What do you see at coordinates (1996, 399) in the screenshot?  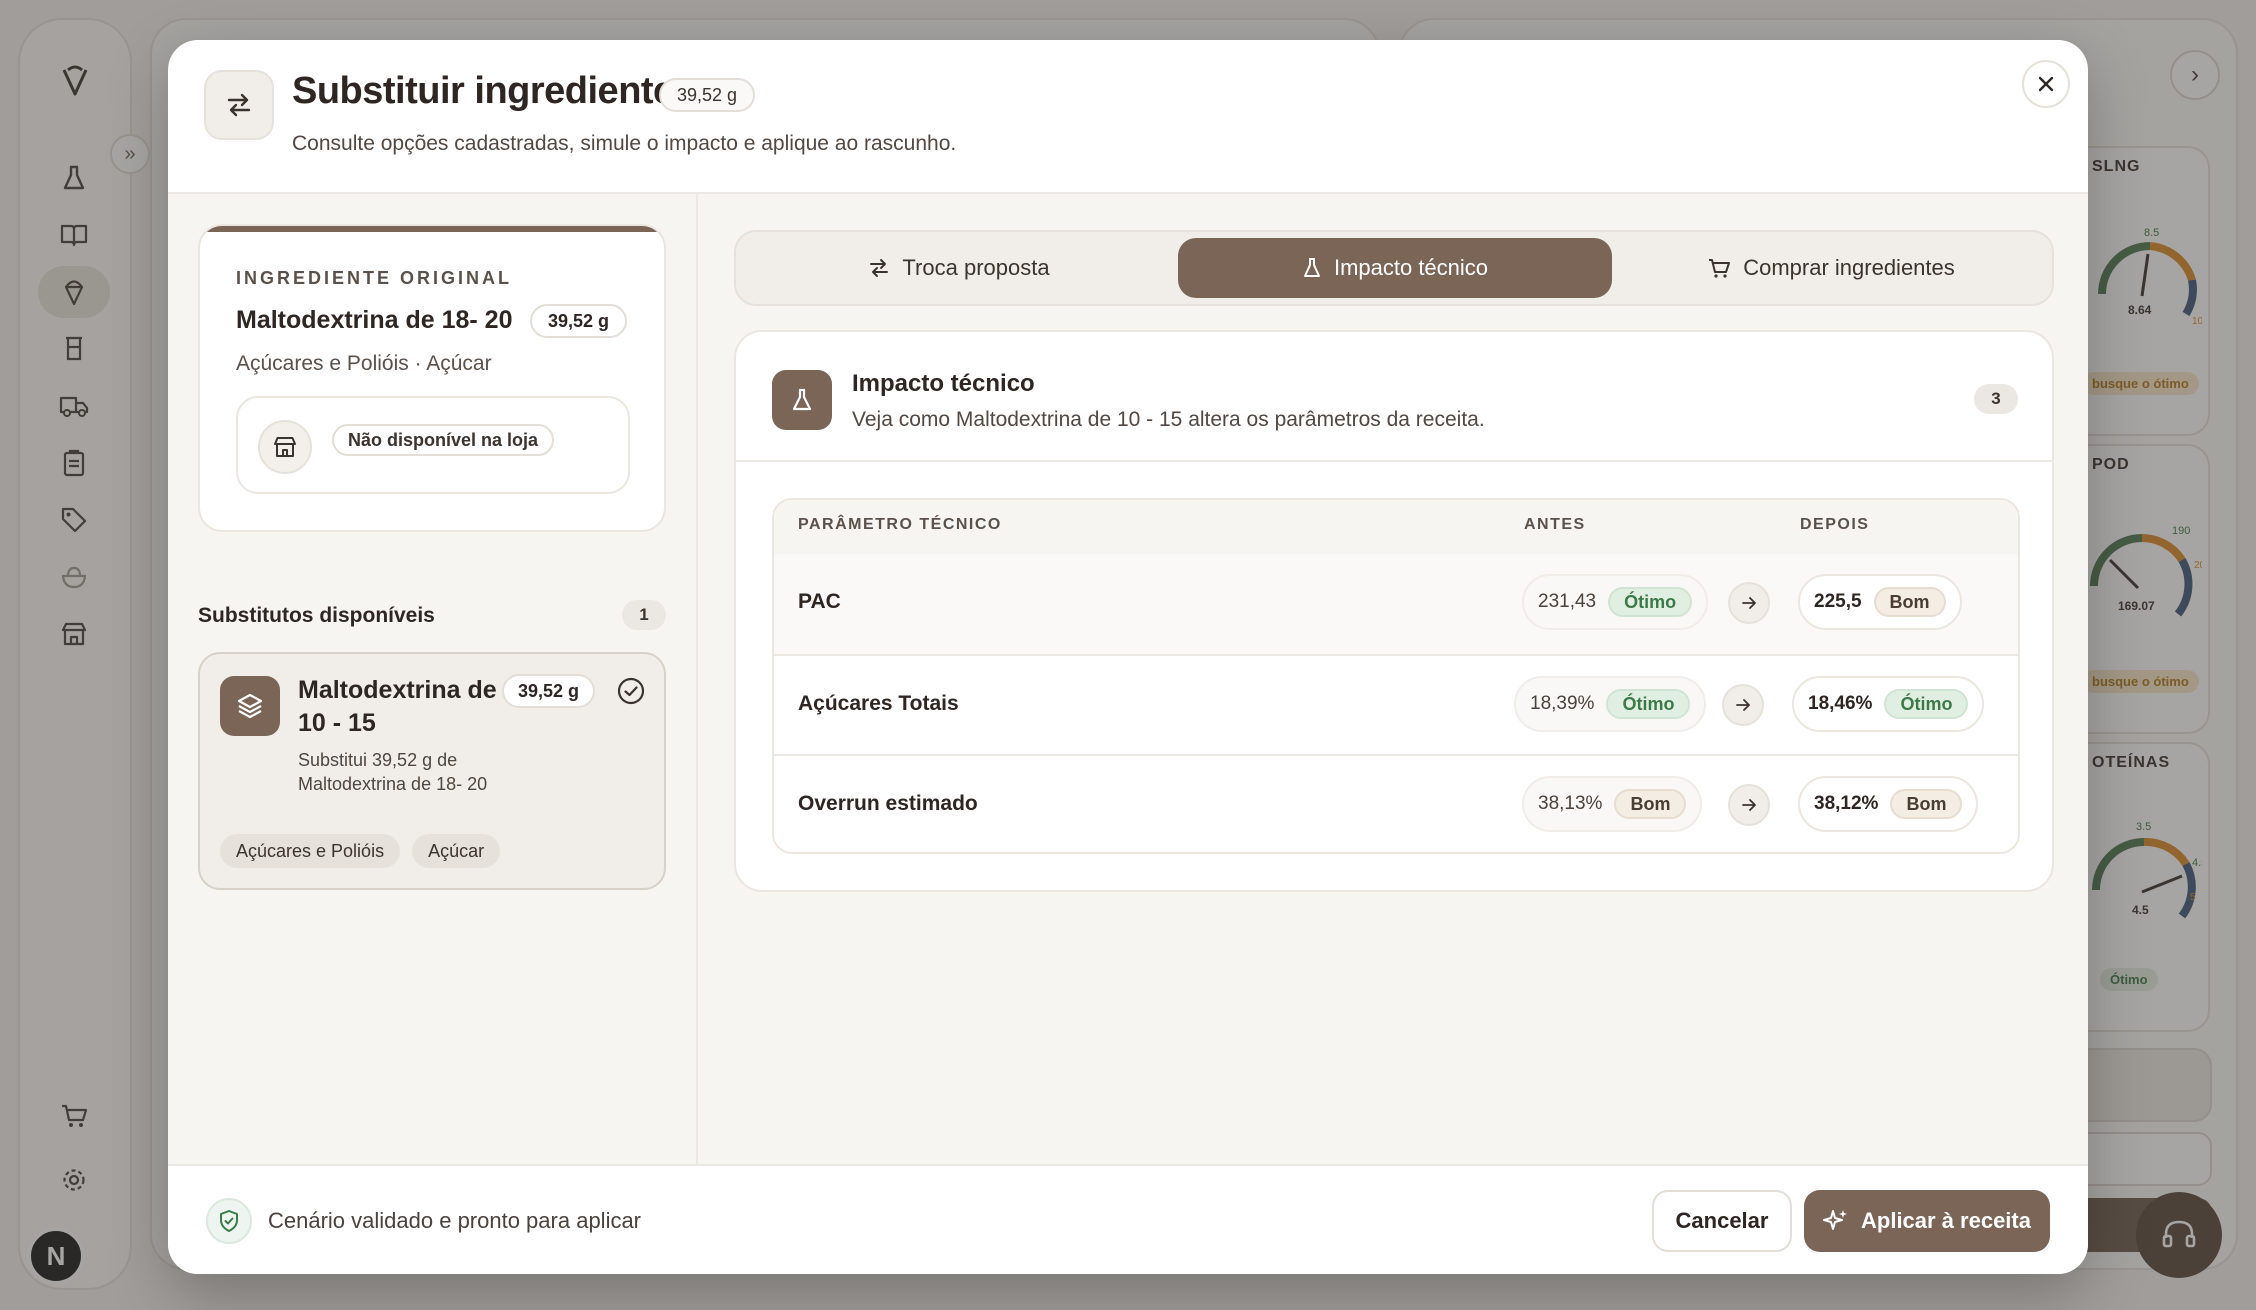 I see `impact-count: 3` at bounding box center [1996, 399].